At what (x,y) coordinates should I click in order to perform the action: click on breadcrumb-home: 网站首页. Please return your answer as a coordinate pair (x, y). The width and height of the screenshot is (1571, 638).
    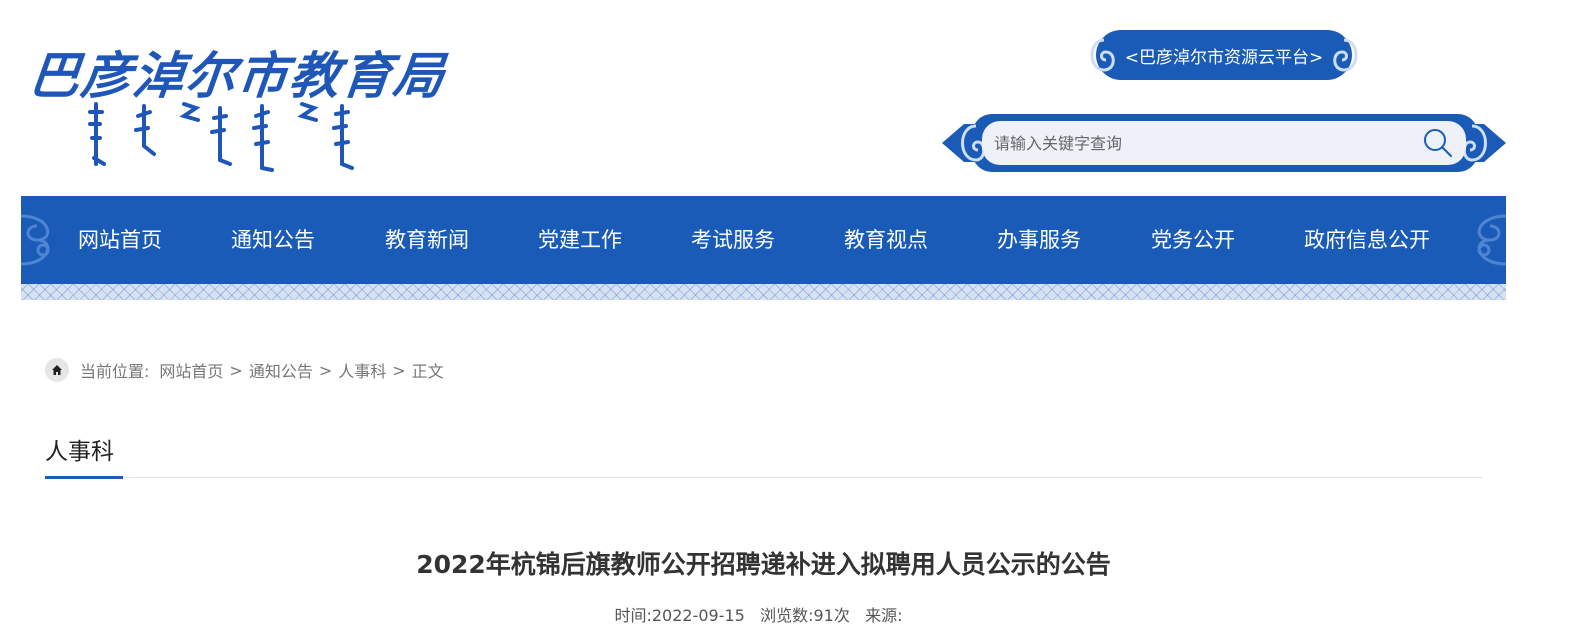
    Looking at the image, I should click on (191, 370).